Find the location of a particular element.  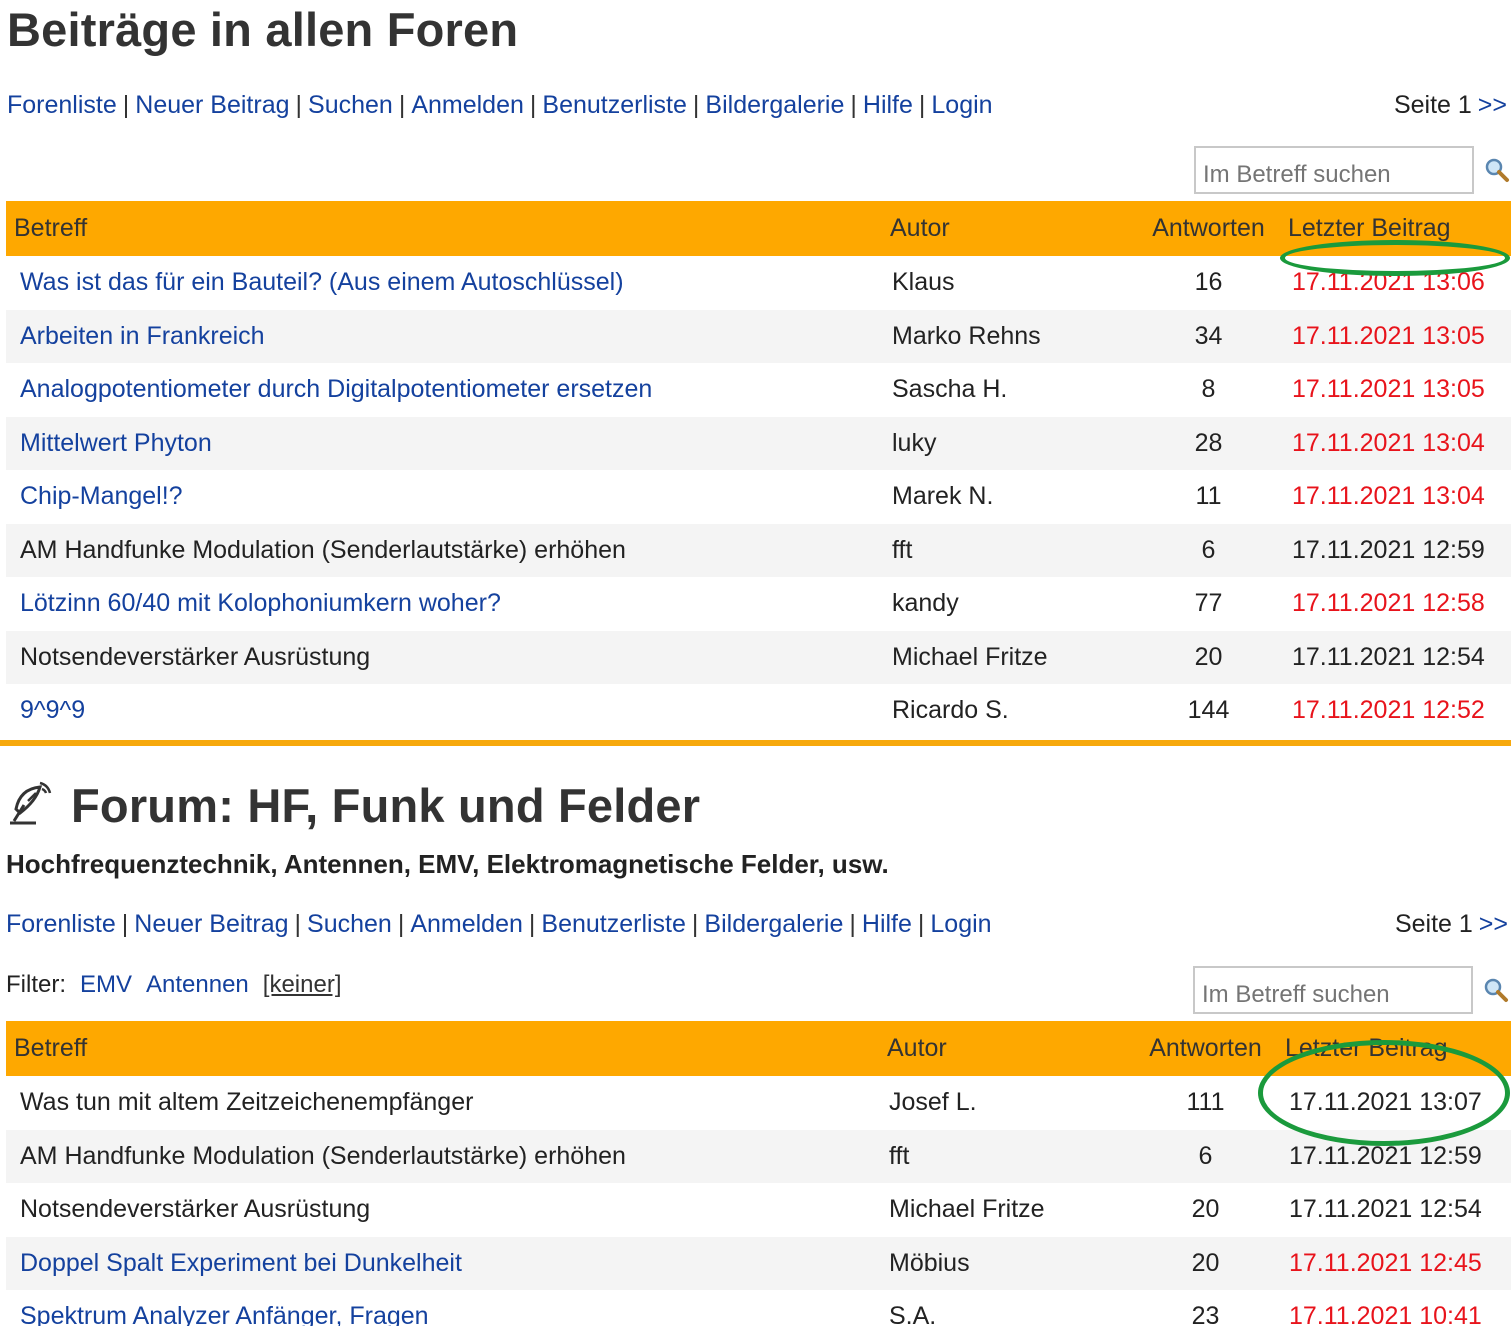

topic-link: Doppel Spalt Experiment bei Dunkelheit is located at coordinates (241, 1263).